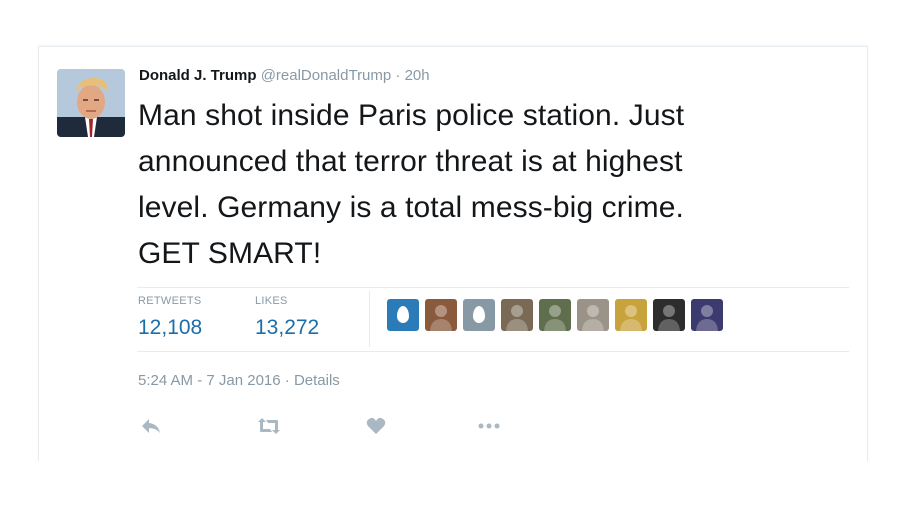 This screenshot has height=505, width=900. I want to click on likes-label: LIKES, so click(271, 301).